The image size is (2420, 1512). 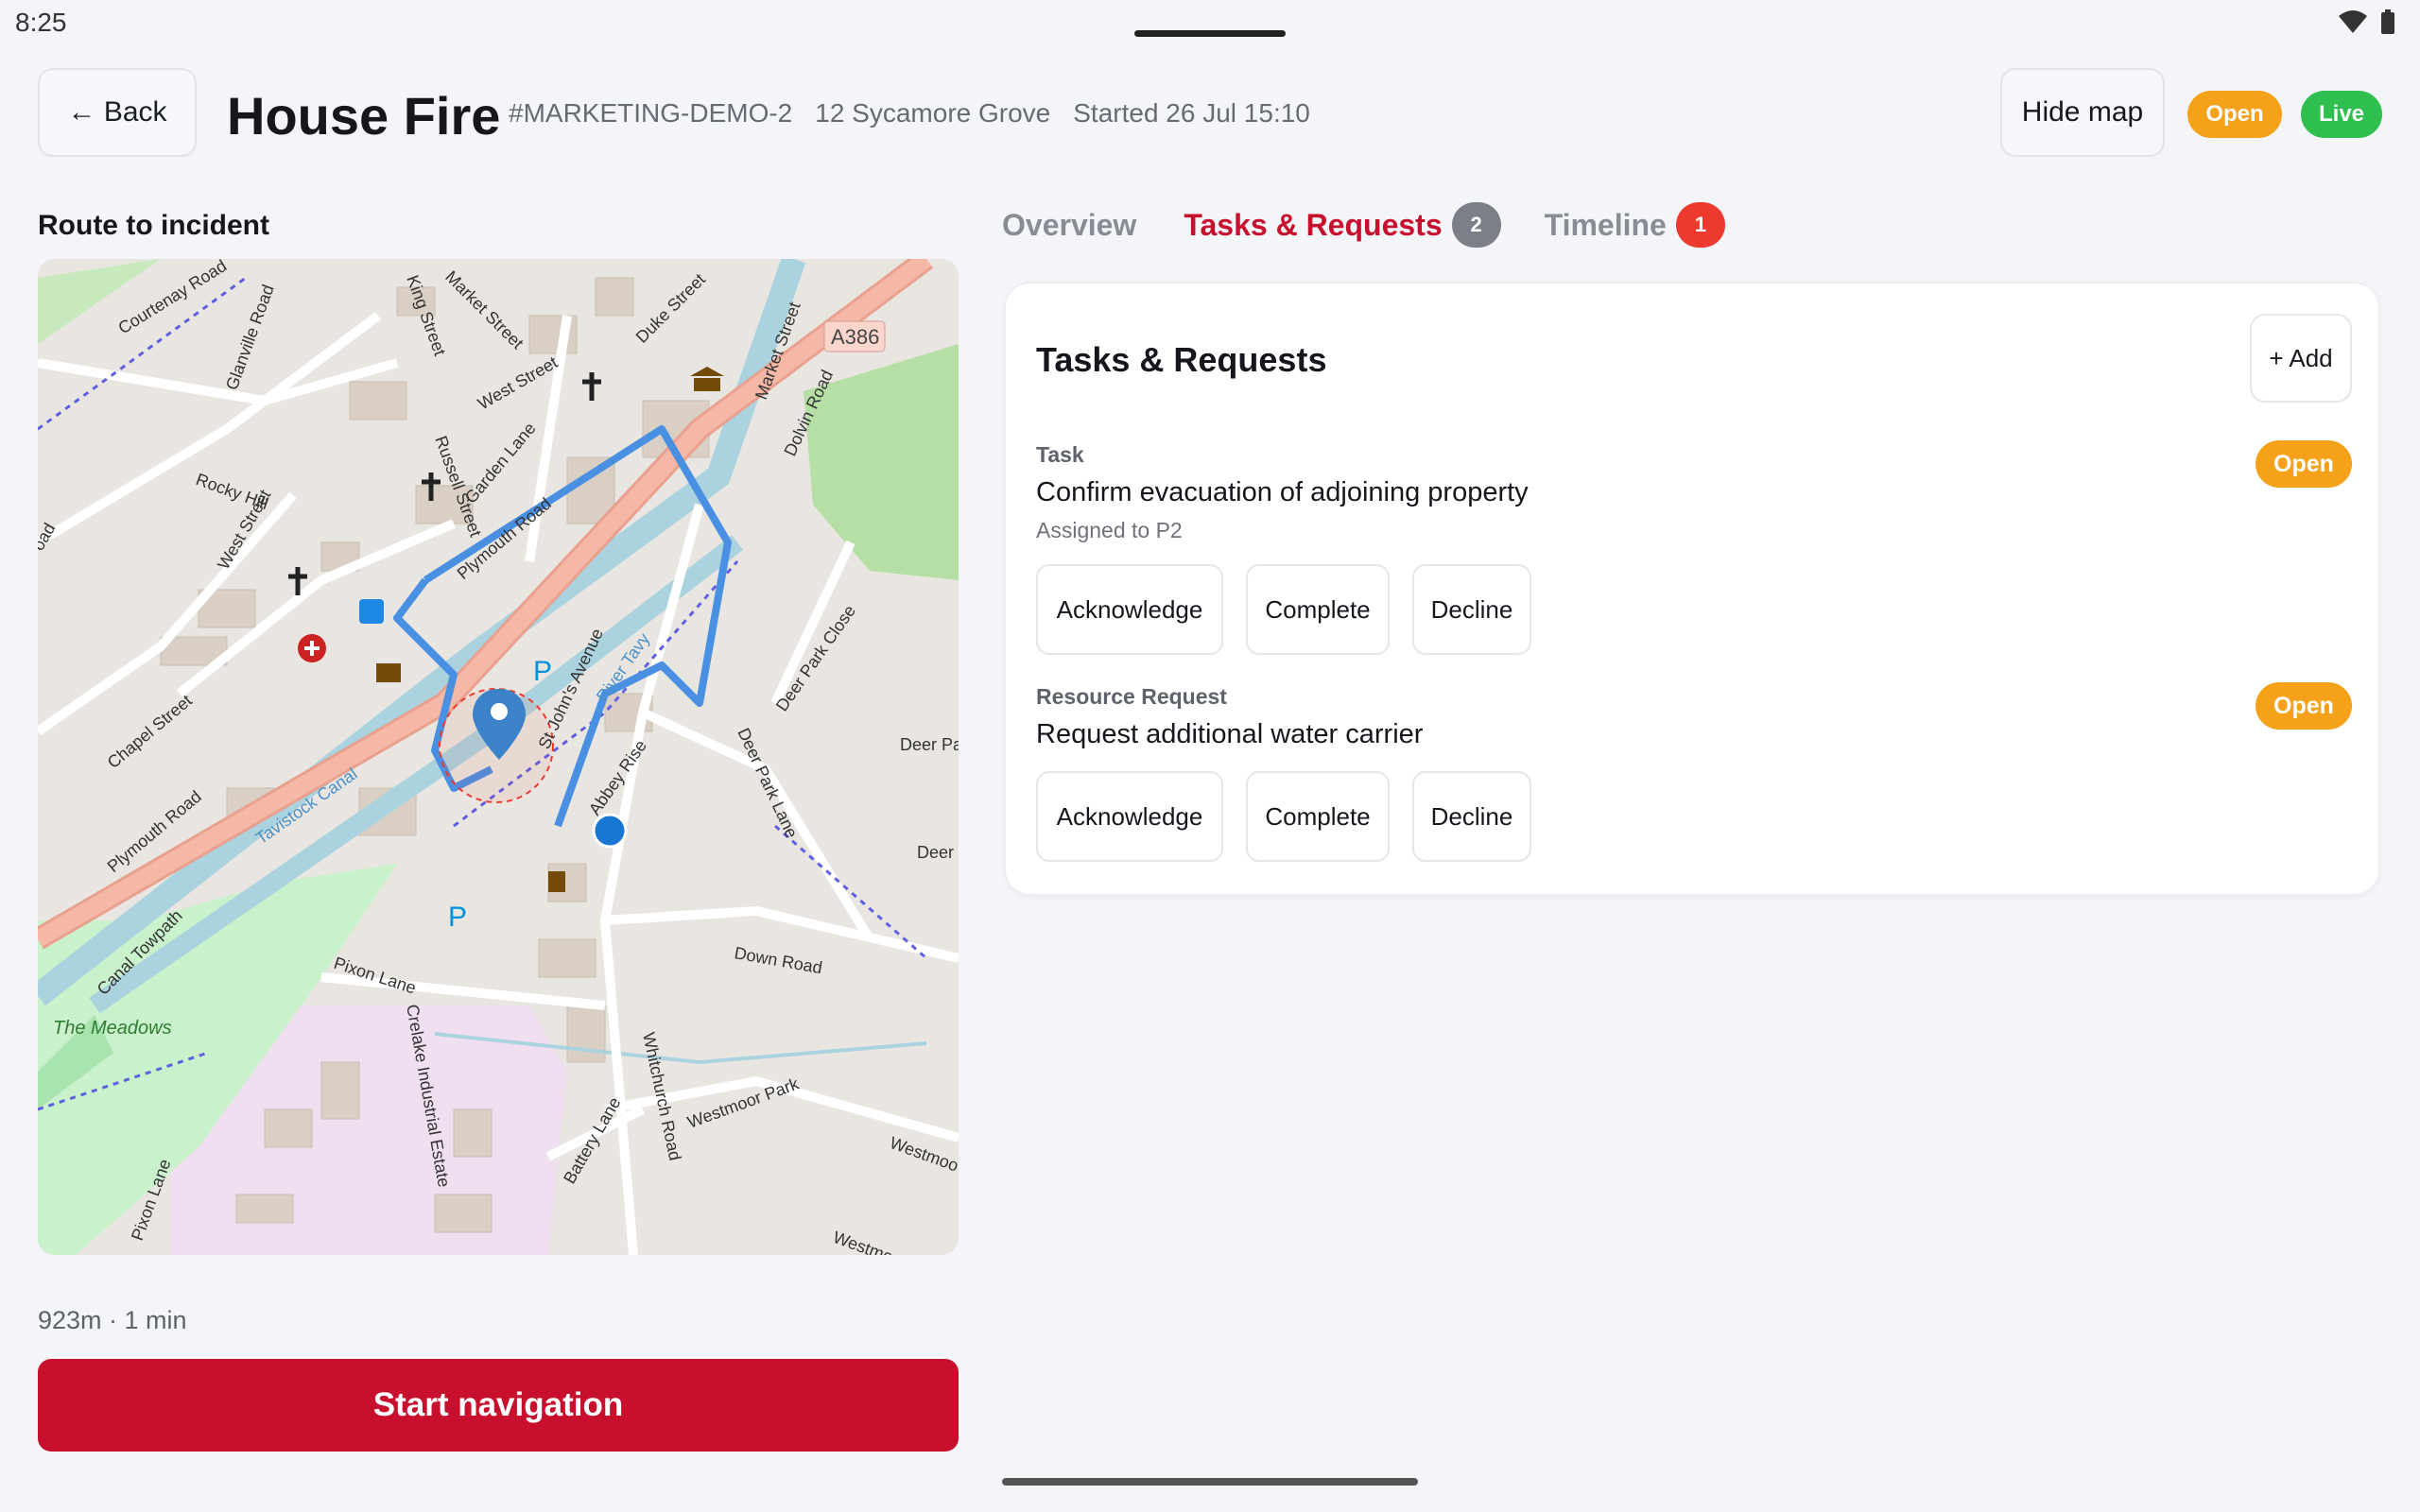 I want to click on status-badge-open: Open, so click(x=2234, y=114).